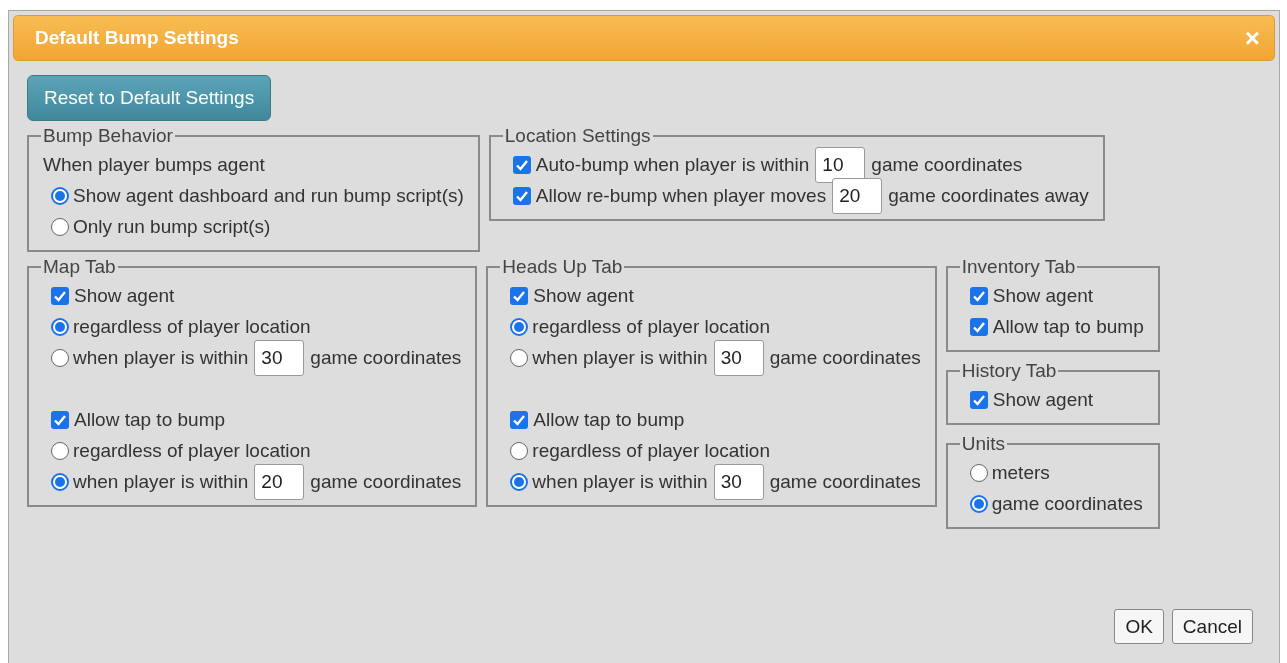 The height and width of the screenshot is (663, 1287). Describe the element at coordinates (1067, 503) in the screenshot. I see `option-label: game coordinates` at that location.